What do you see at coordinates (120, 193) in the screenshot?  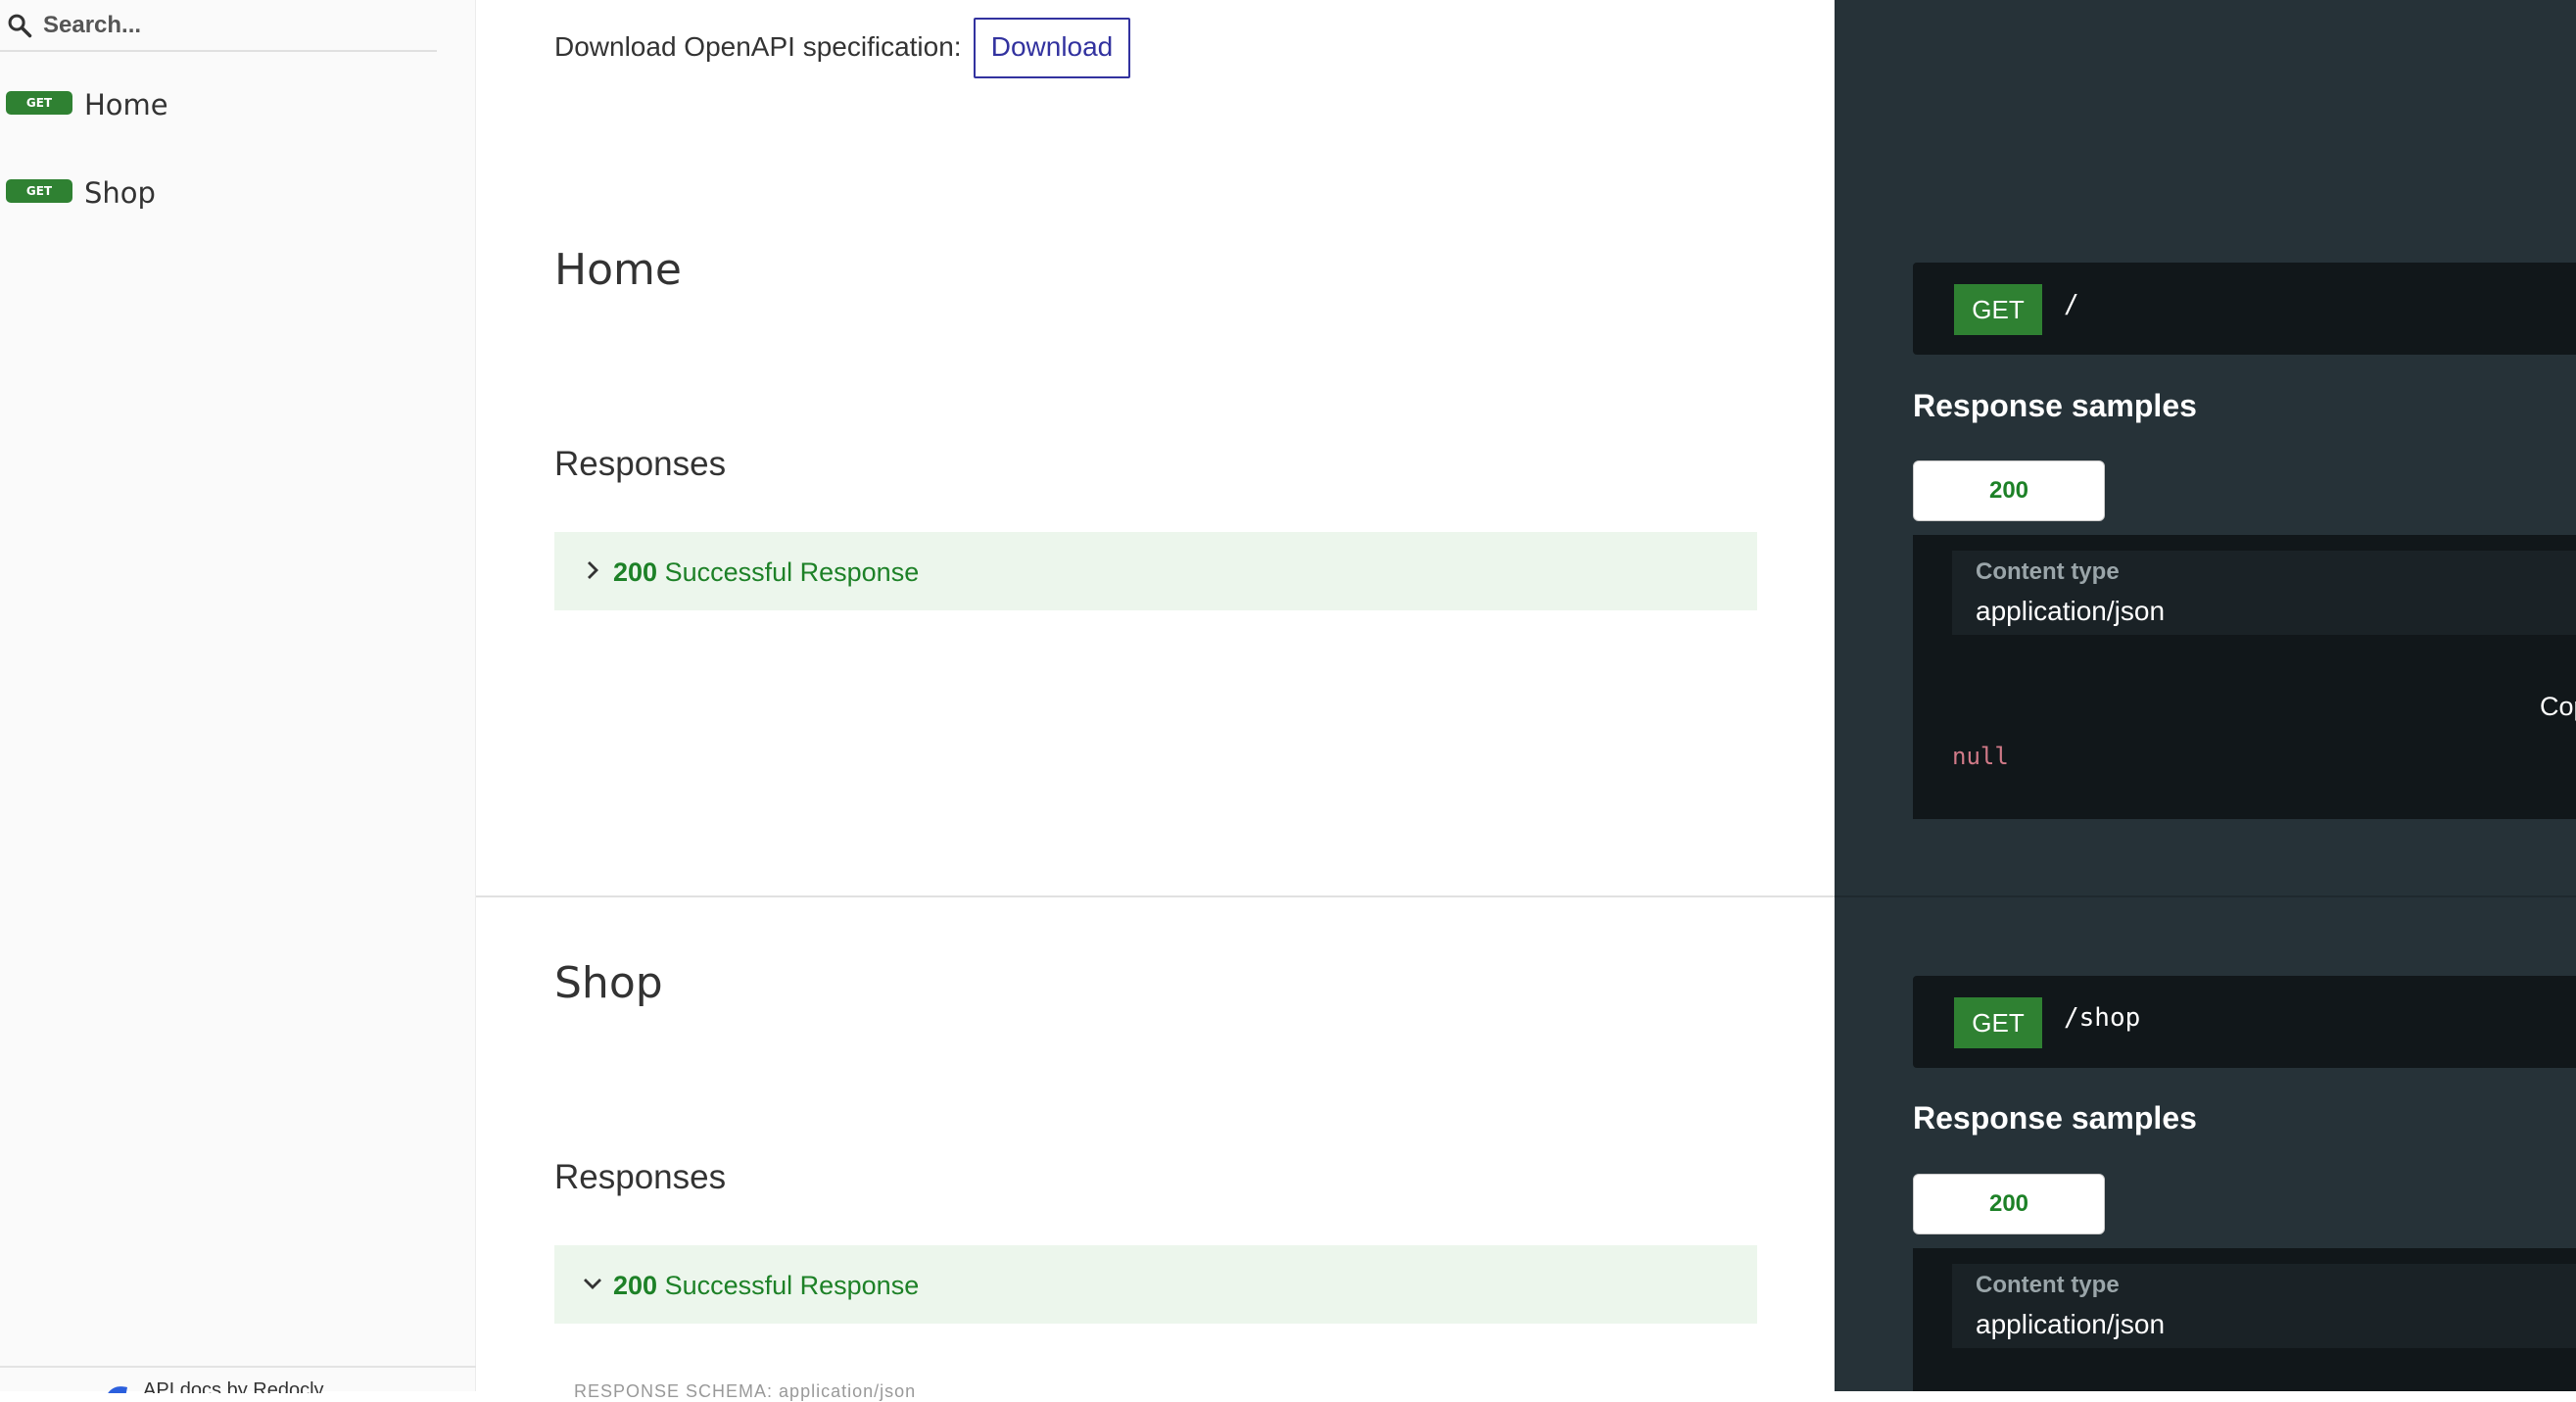 I see `sidebar-item-label: Shop` at bounding box center [120, 193].